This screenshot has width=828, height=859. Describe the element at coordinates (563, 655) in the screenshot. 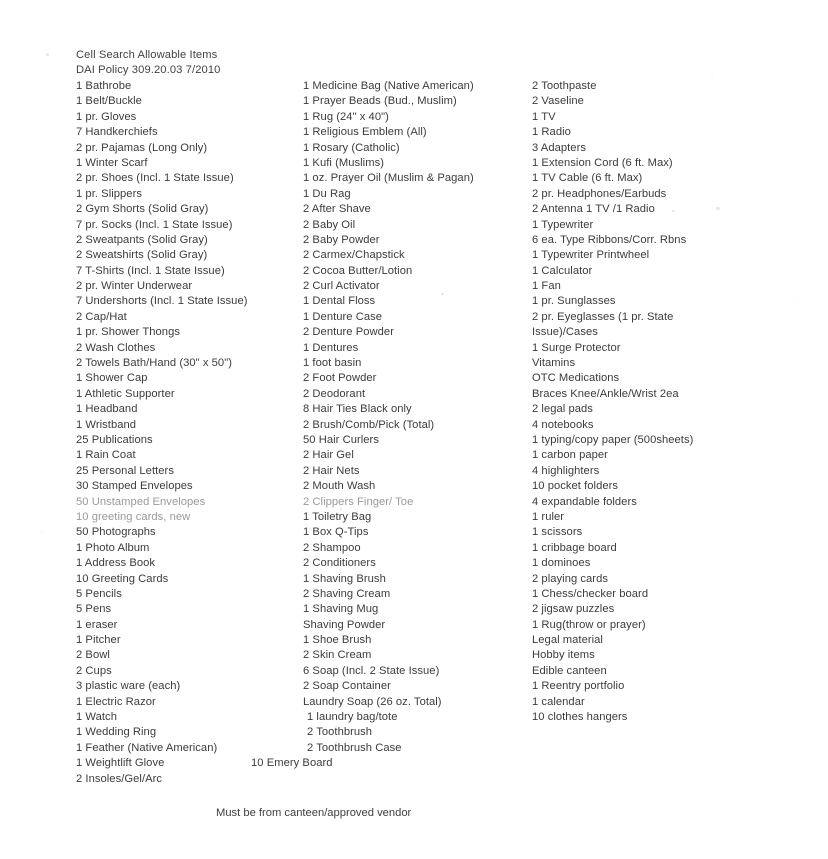

I see `allowable-item: Hobby items` at that location.